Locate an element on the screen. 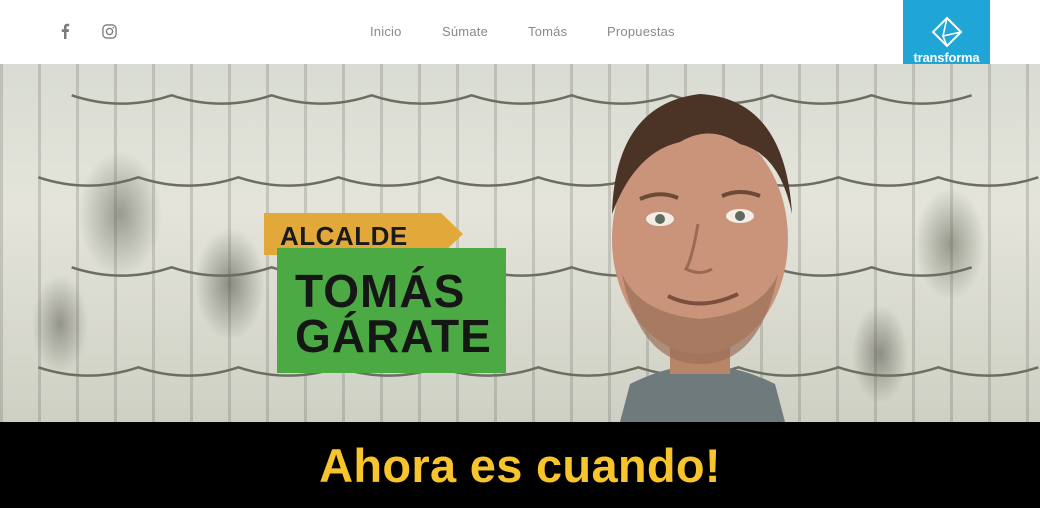 This screenshot has height=515, width=1040. nav-sumate: Súmate is located at coordinates (465, 31).